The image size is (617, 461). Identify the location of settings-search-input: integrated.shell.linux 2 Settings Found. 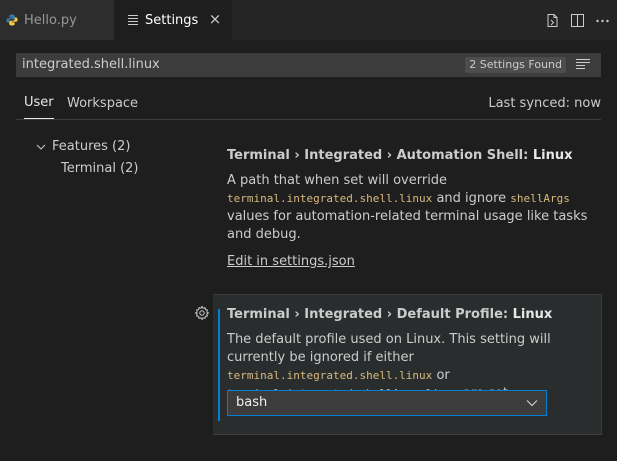
(308, 65).